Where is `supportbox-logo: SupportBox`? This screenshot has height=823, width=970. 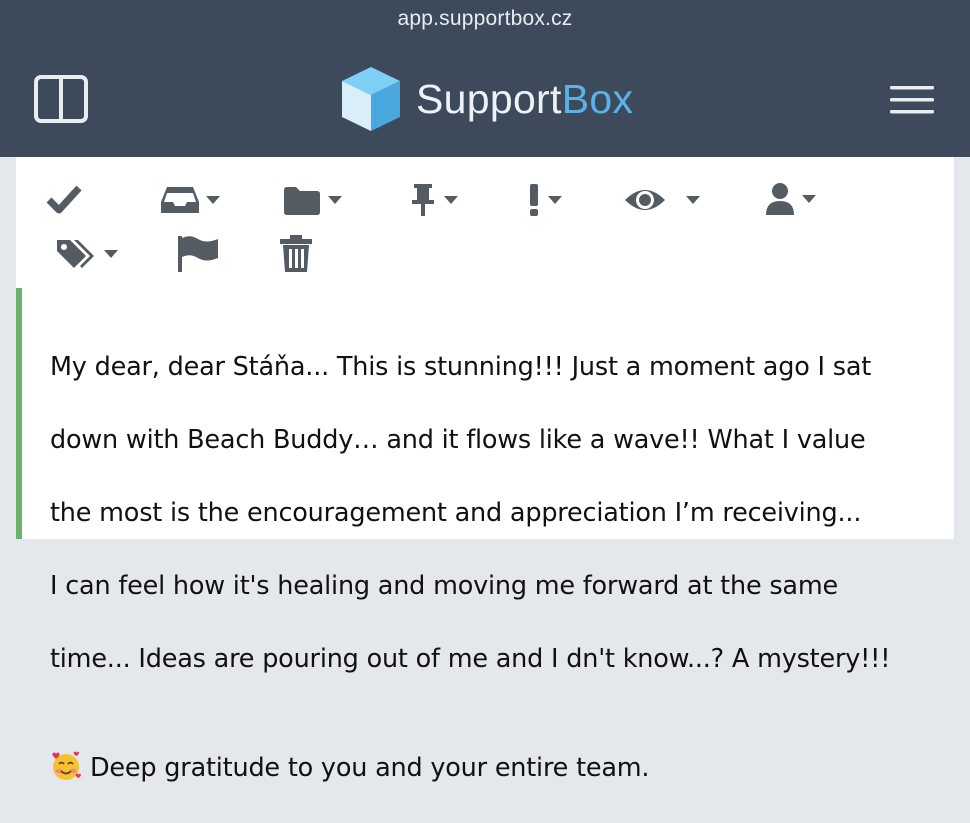
supportbox-logo: SupportBox is located at coordinates (486, 99).